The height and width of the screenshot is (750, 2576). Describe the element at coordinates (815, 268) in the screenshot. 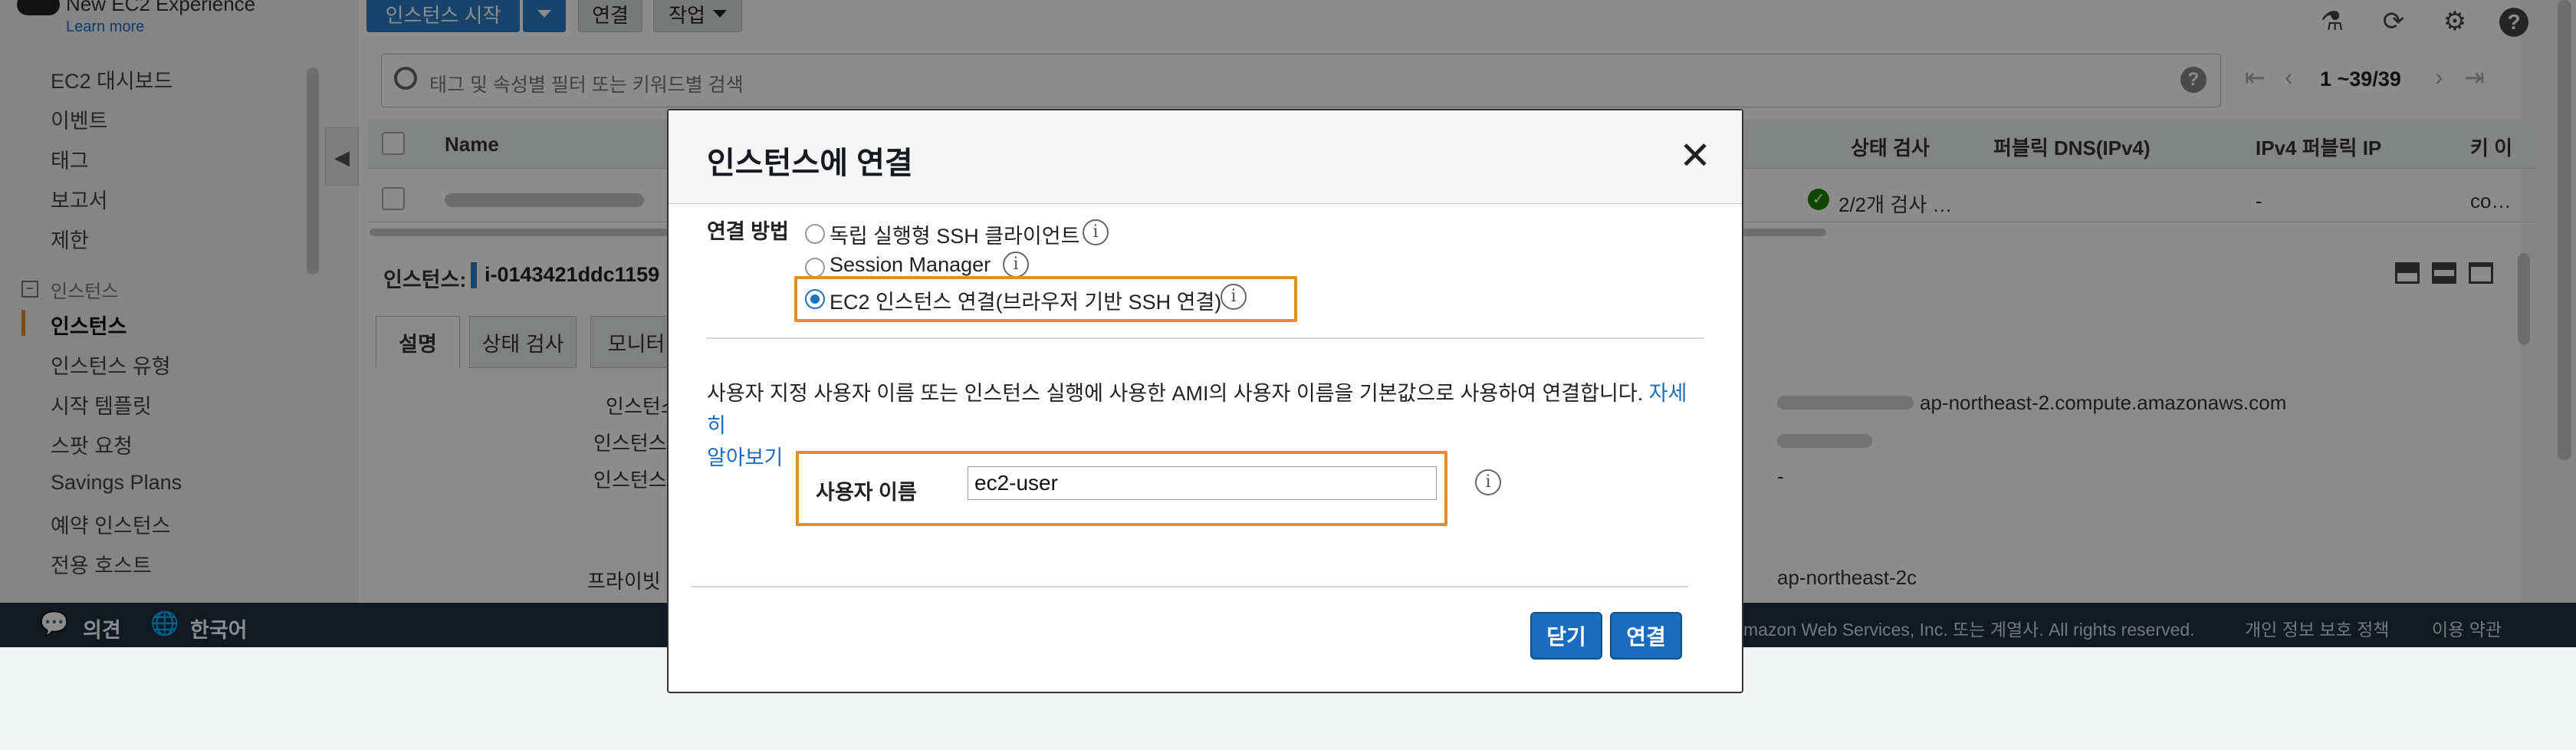

I see `radio-session-manager` at that location.